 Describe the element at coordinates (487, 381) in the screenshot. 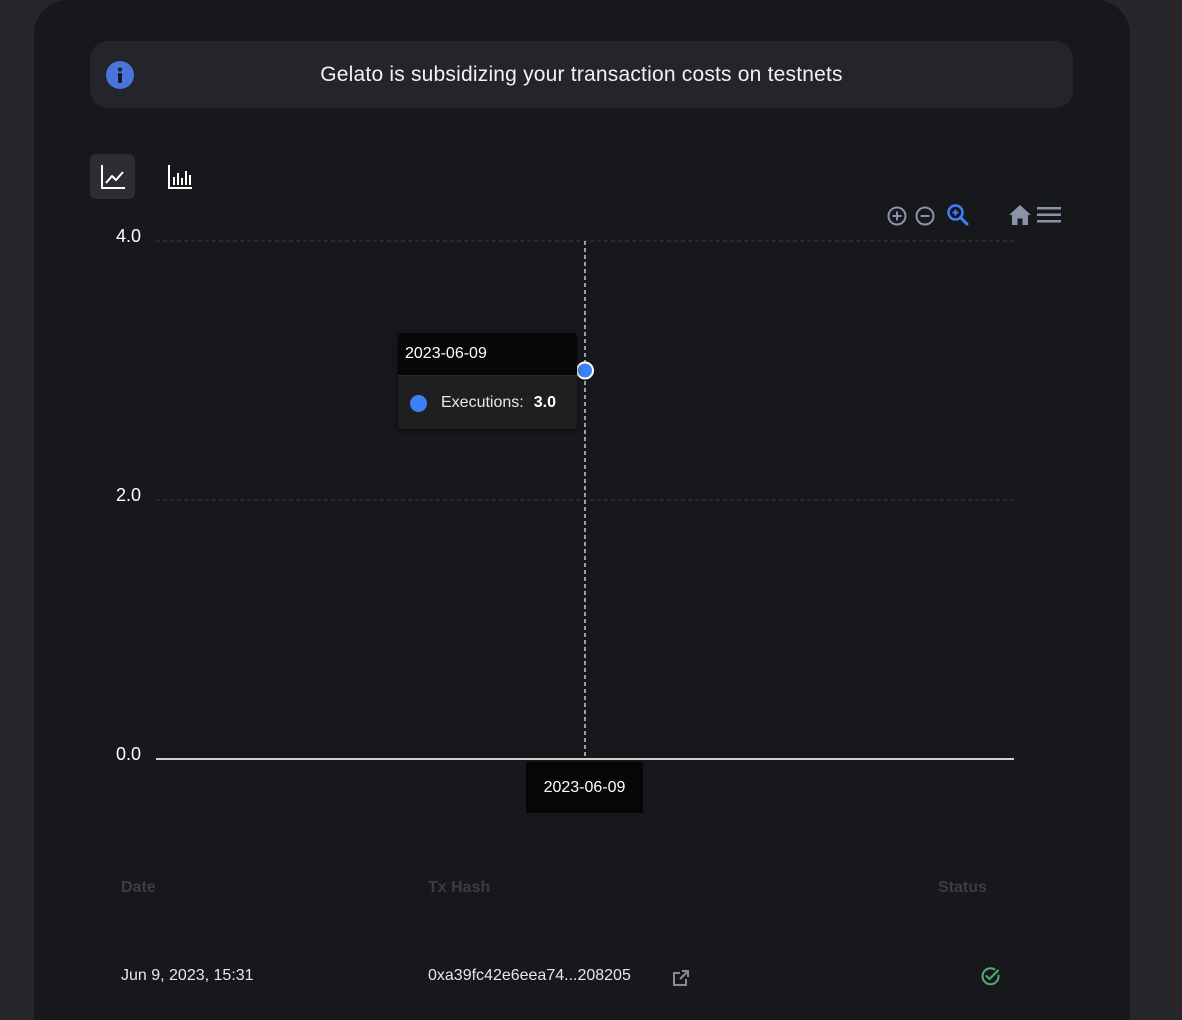

I see `chart-tooltip: 2023-06-09 Executions: 3.0` at that location.